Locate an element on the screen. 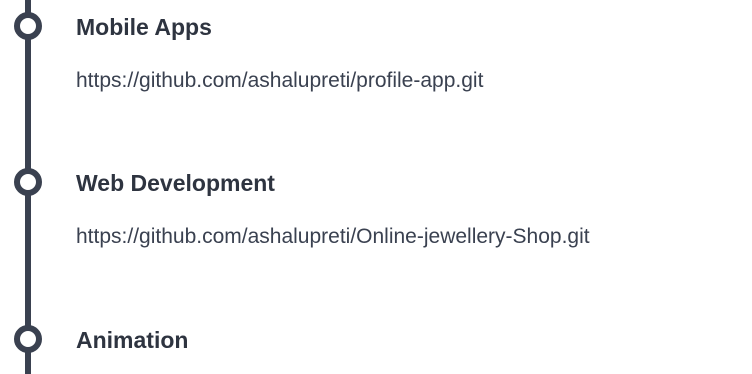  project-title: Web Development is located at coordinates (175, 183).